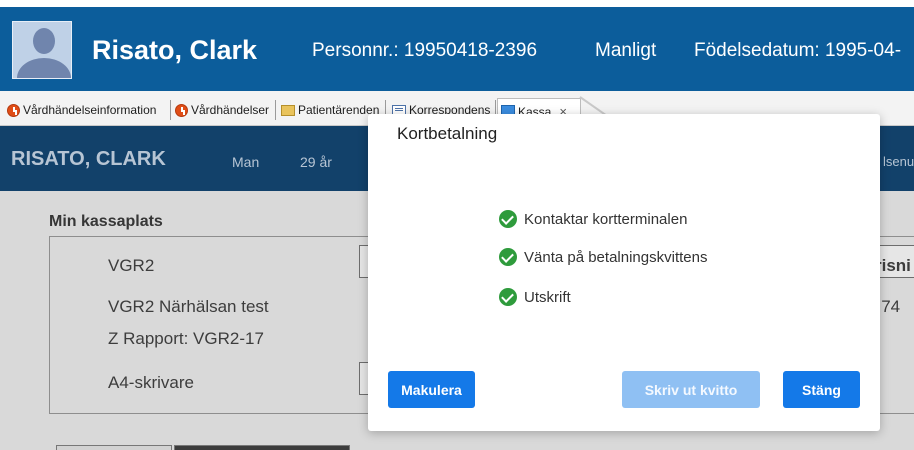  Describe the element at coordinates (339, 110) in the screenshot. I see `tab-label: Patientärenden` at that location.